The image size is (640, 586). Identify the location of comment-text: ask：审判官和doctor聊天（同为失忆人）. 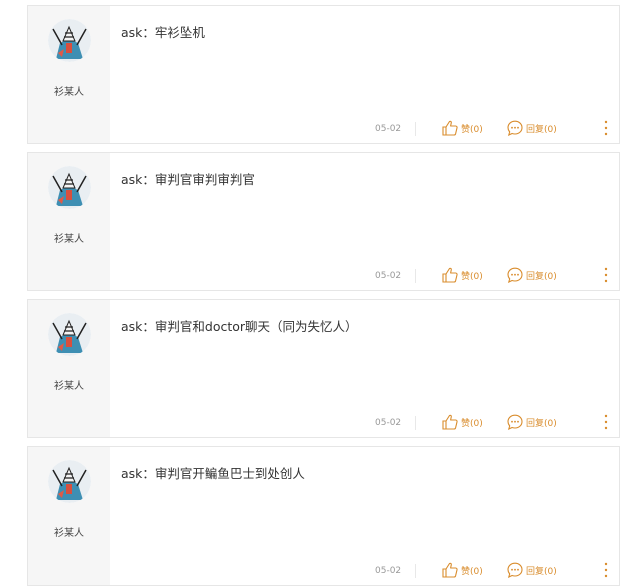
(239, 326).